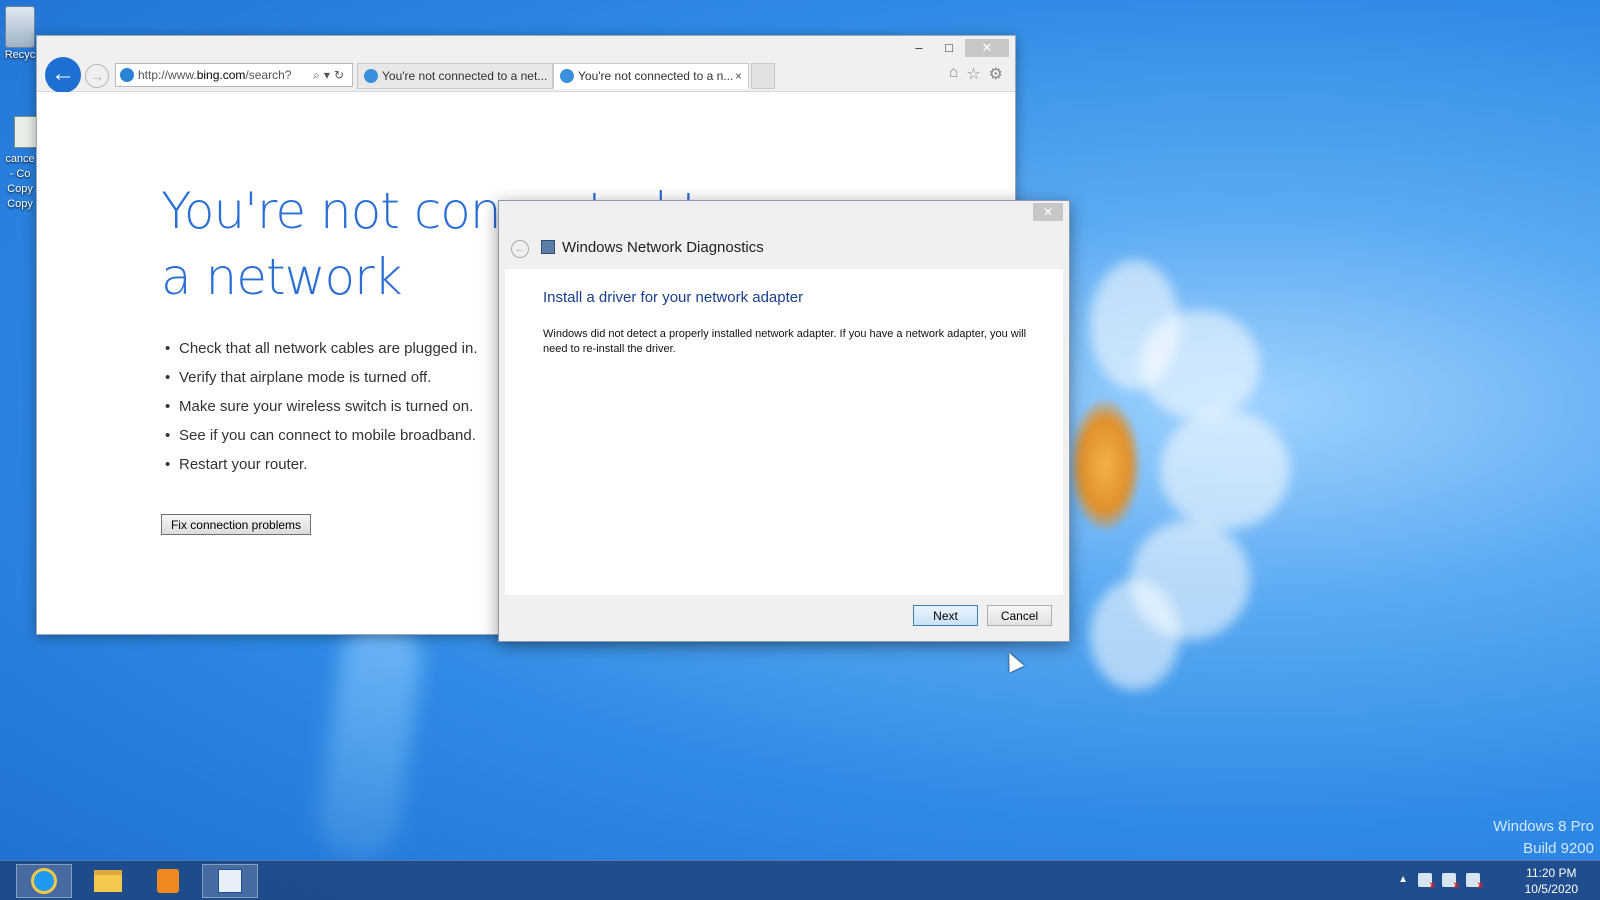 This screenshot has width=1600, height=900. What do you see at coordinates (738, 76) in the screenshot?
I see `close-tab-icon: ×` at bounding box center [738, 76].